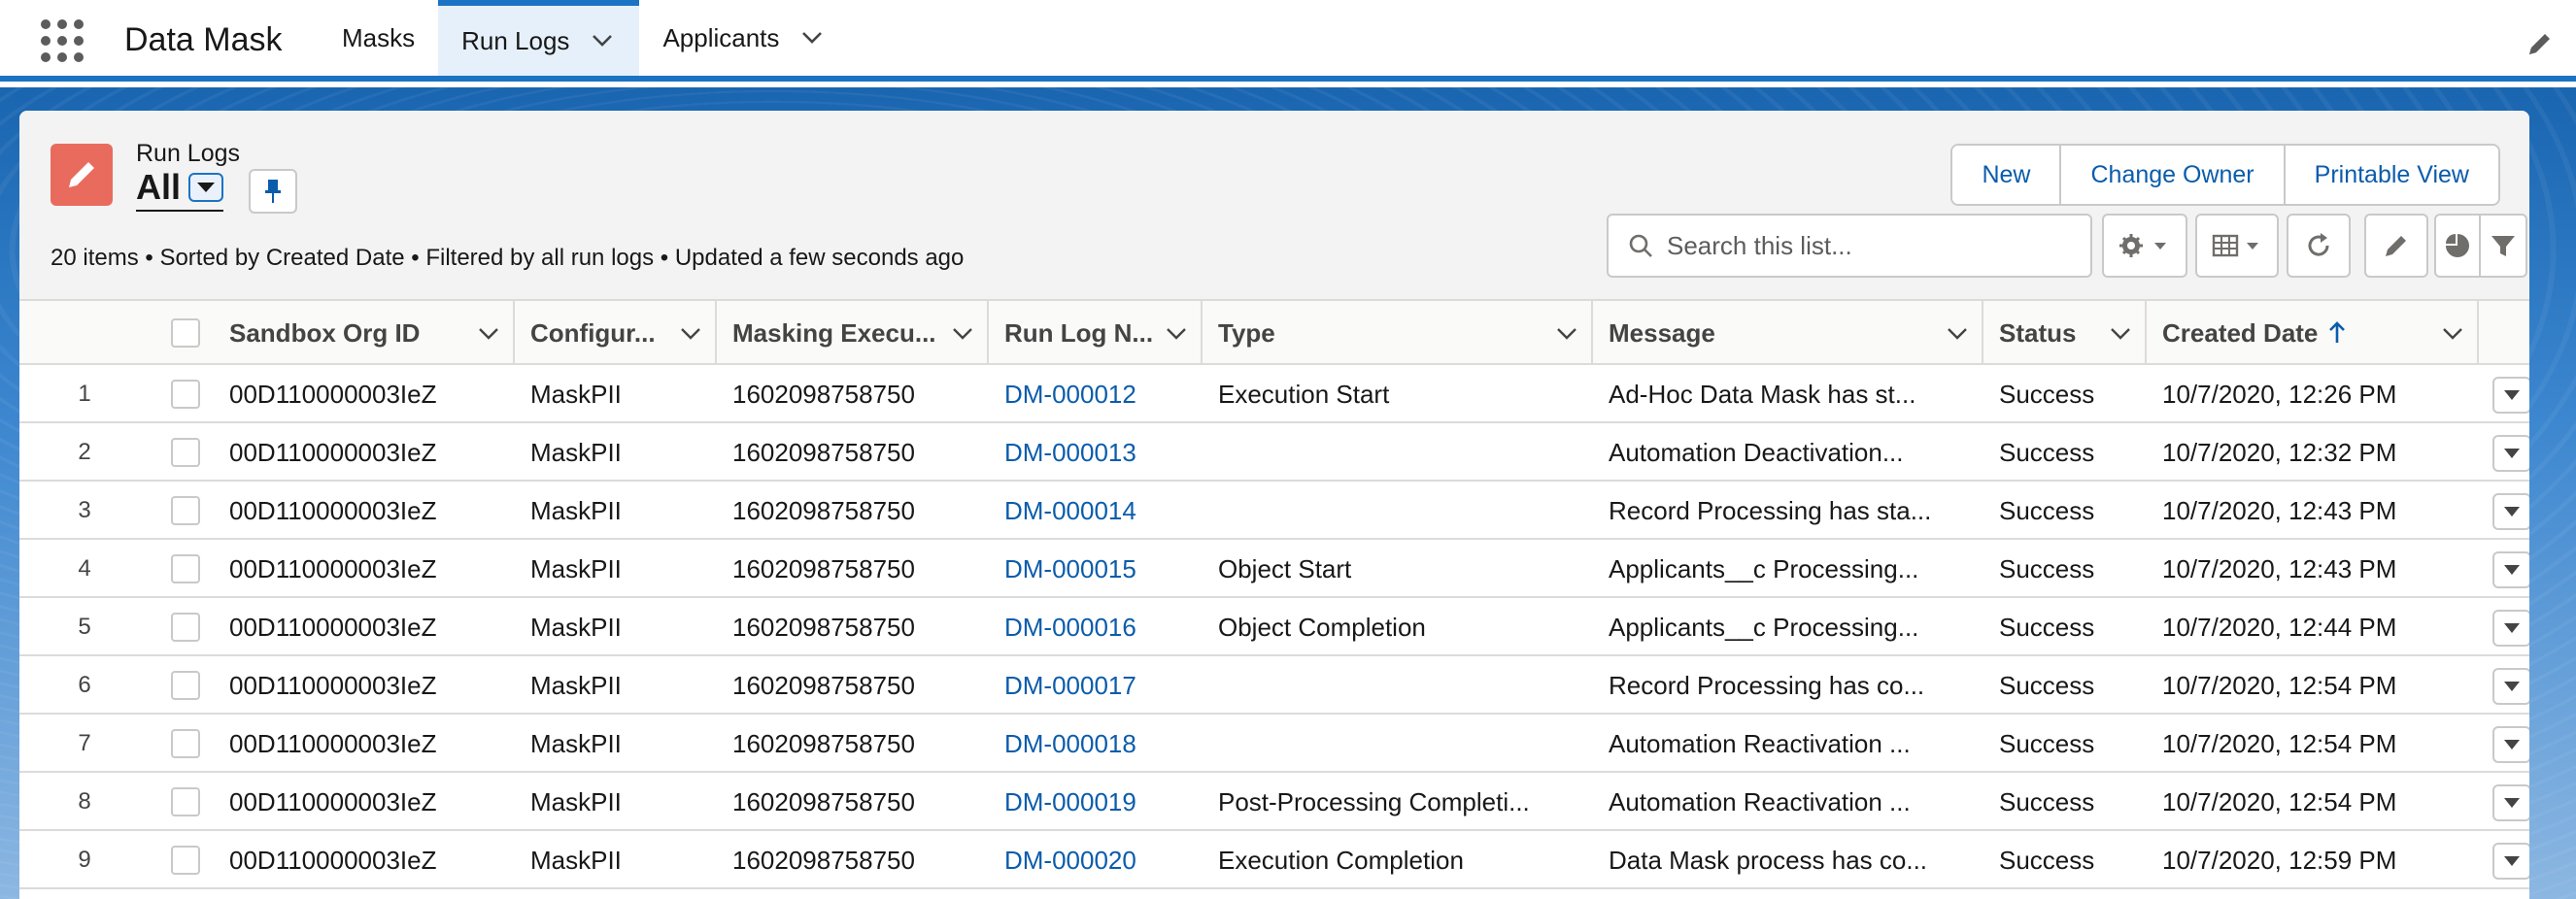 This screenshot has height=899, width=2576. Describe the element at coordinates (2279, 627) in the screenshot. I see `cell-created-date: 10/7/2020, 12:44 PM` at that location.